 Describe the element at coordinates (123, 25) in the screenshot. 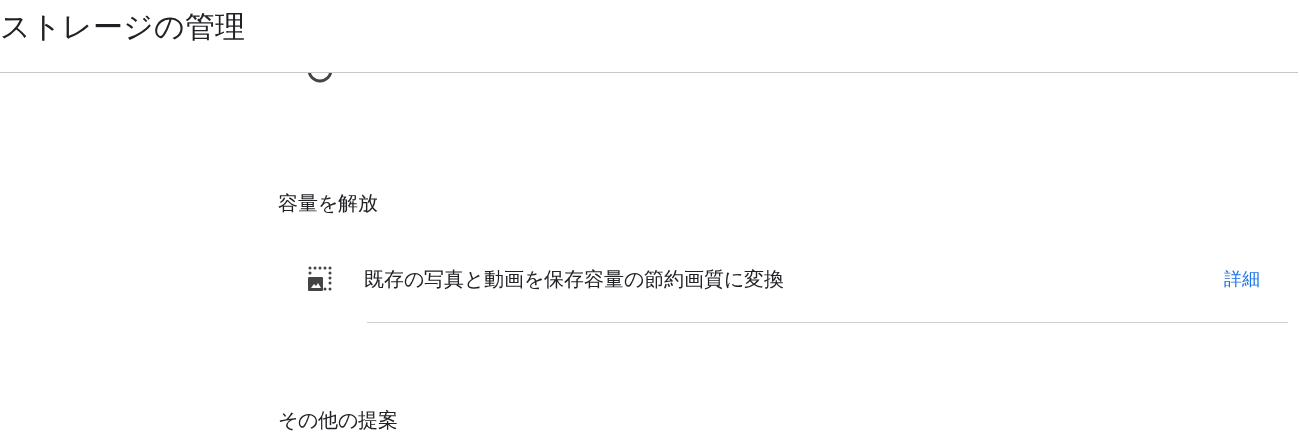

I see `page-title: ストレージの管理` at that location.